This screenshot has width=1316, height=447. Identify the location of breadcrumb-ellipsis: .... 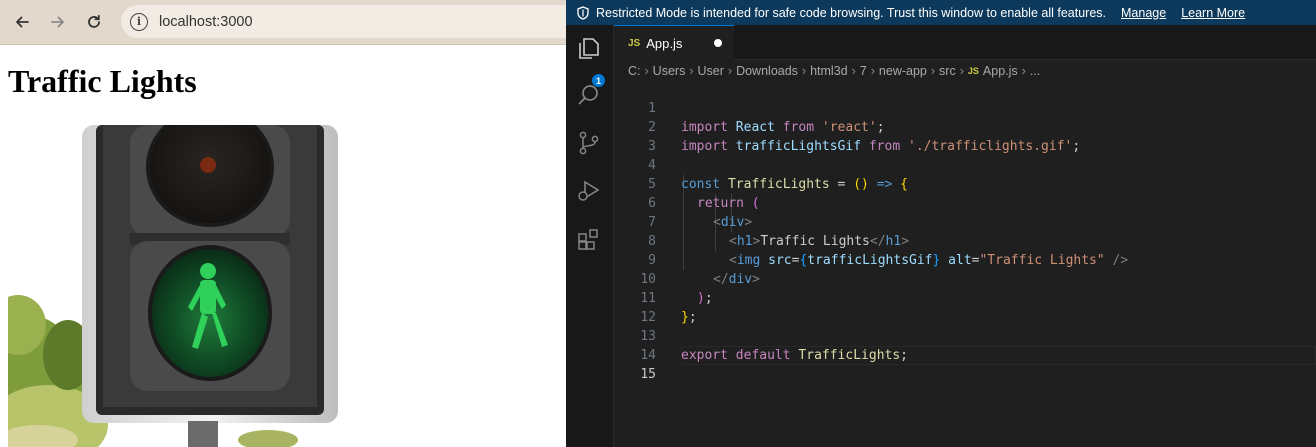
(1035, 71).